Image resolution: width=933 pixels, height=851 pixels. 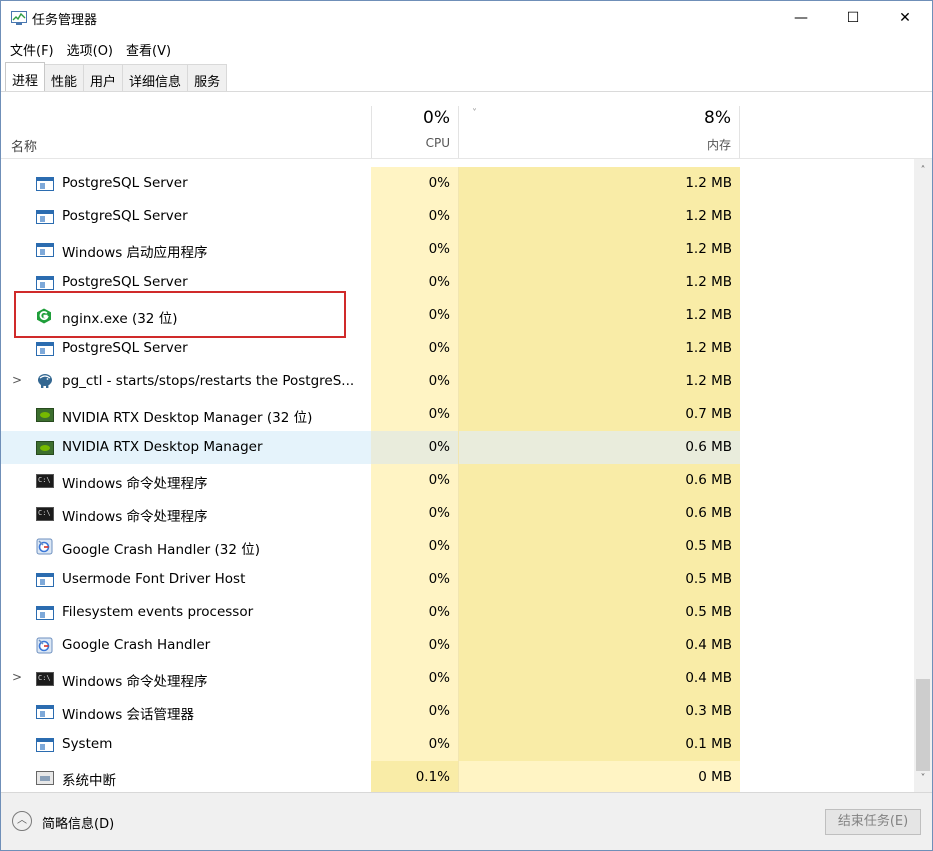 I want to click on memory-value: 1.2 MB, so click(x=708, y=216).